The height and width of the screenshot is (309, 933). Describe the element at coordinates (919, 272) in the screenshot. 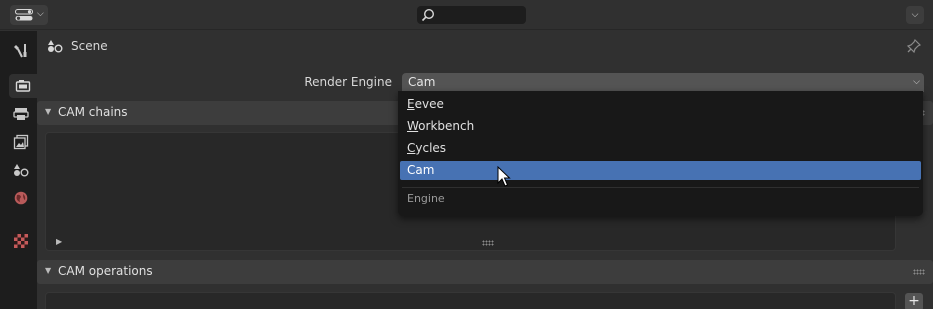

I see `drag-grip-icon` at that location.